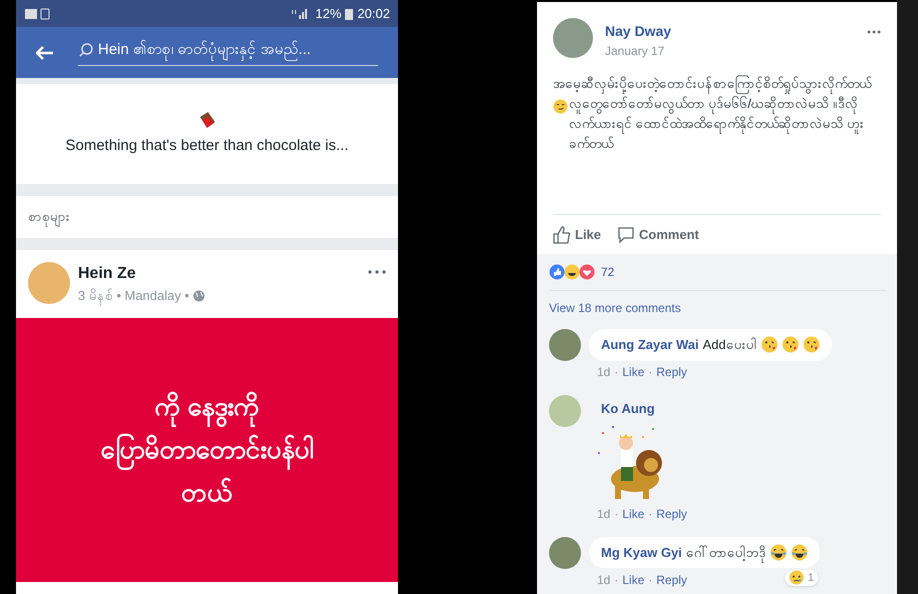  What do you see at coordinates (207, 120) in the screenshot?
I see `chocolate-bar-icon` at bounding box center [207, 120].